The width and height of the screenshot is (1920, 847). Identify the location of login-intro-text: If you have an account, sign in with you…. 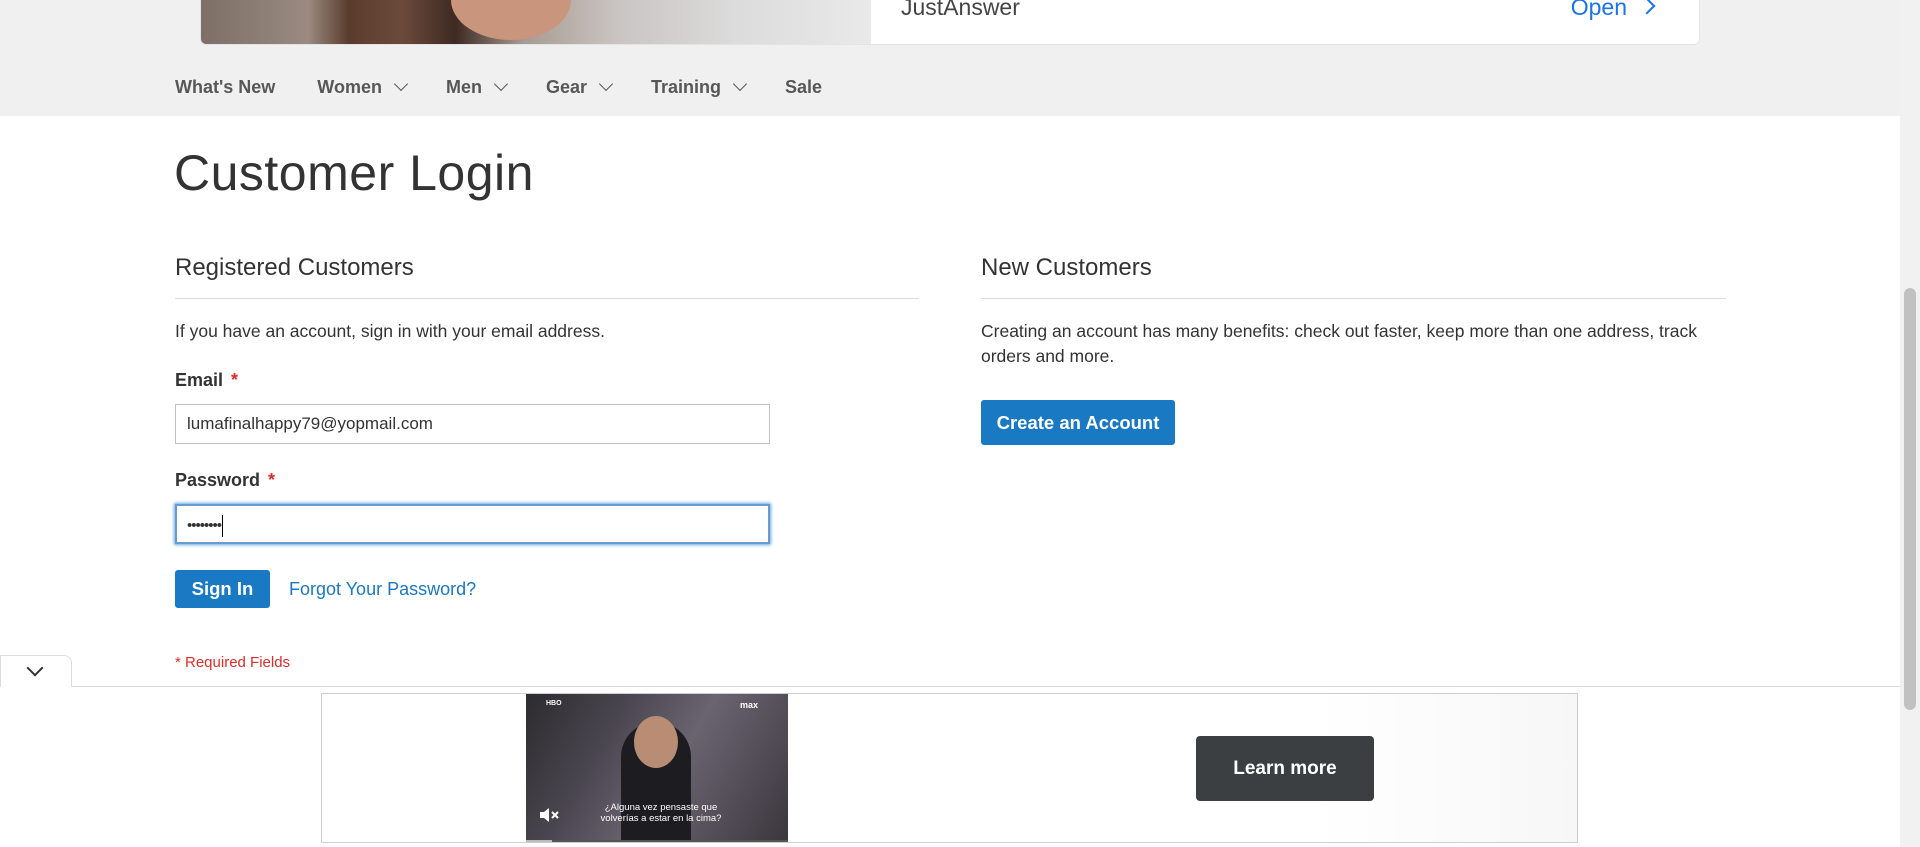
(390, 331).